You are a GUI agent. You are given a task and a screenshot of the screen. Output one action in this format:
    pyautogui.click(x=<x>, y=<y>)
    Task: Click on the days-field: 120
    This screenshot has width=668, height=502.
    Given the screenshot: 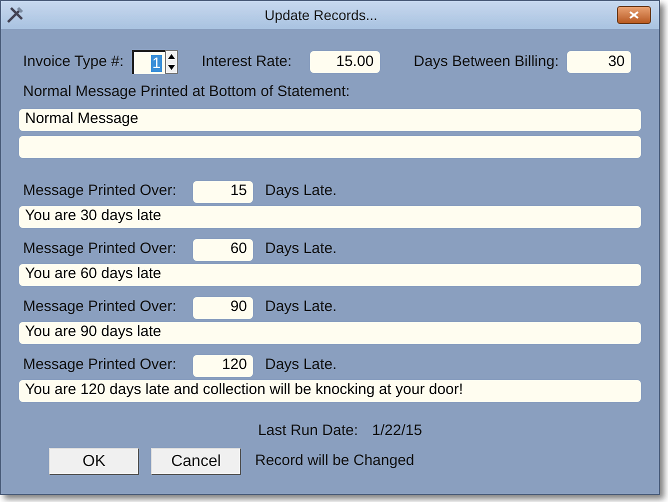 What is the action you would take?
    pyautogui.click(x=223, y=365)
    